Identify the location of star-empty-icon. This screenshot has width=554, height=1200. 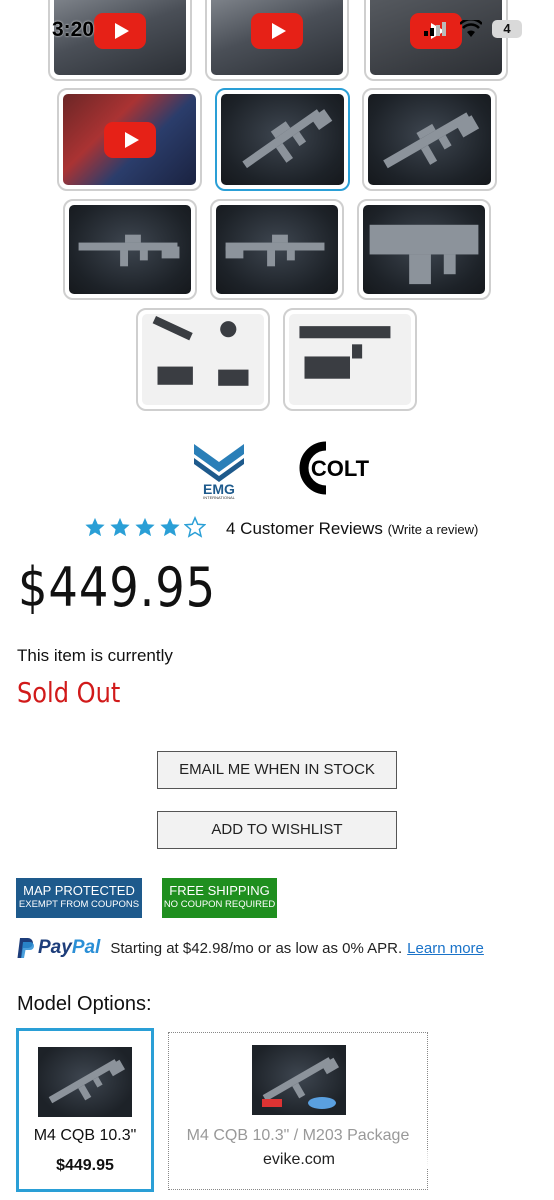
(195, 527).